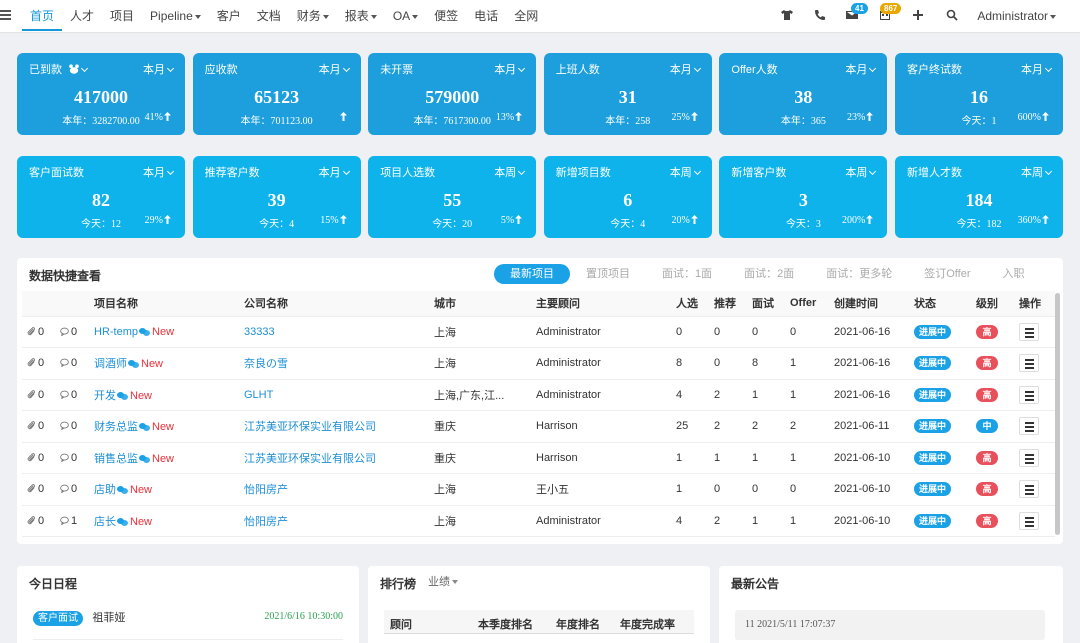 This screenshot has height=643, width=1080. What do you see at coordinates (175, 16) in the screenshot?
I see `nav-item-3: Pipeline` at bounding box center [175, 16].